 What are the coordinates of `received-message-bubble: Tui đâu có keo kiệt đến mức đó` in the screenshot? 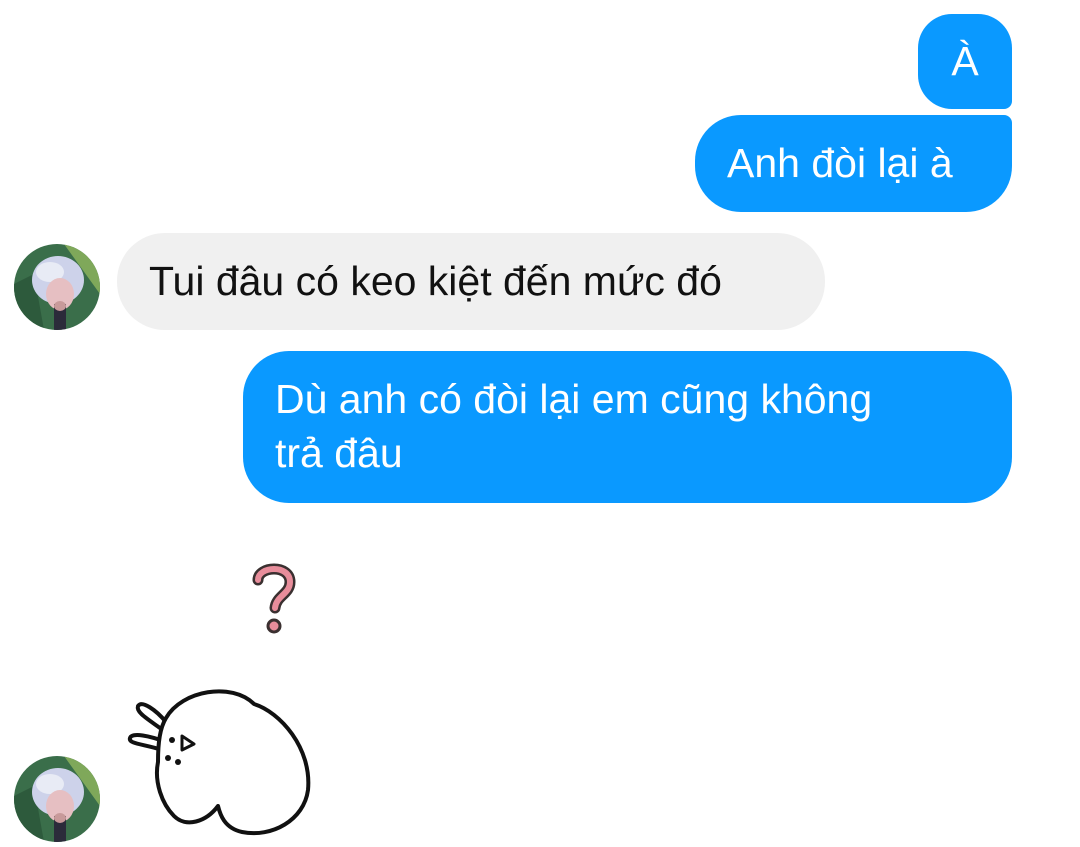 It's located at (471, 281).